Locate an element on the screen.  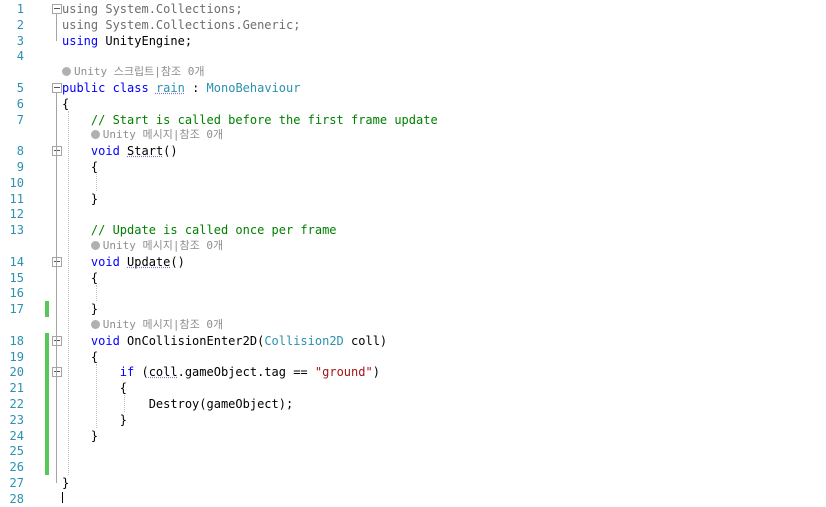
code-text: using UnityEngine; is located at coordinates (127, 41).